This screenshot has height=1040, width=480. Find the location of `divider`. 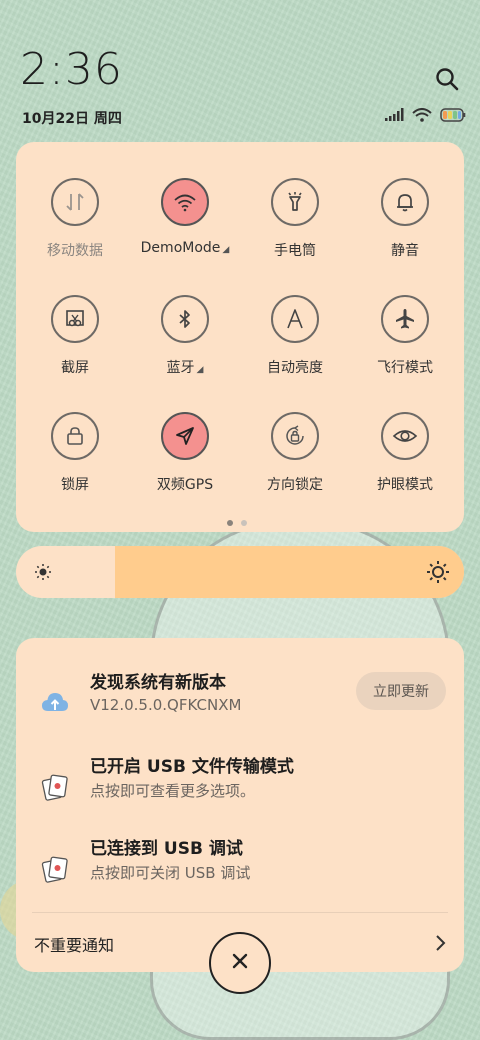

divider is located at coordinates (240, 912).